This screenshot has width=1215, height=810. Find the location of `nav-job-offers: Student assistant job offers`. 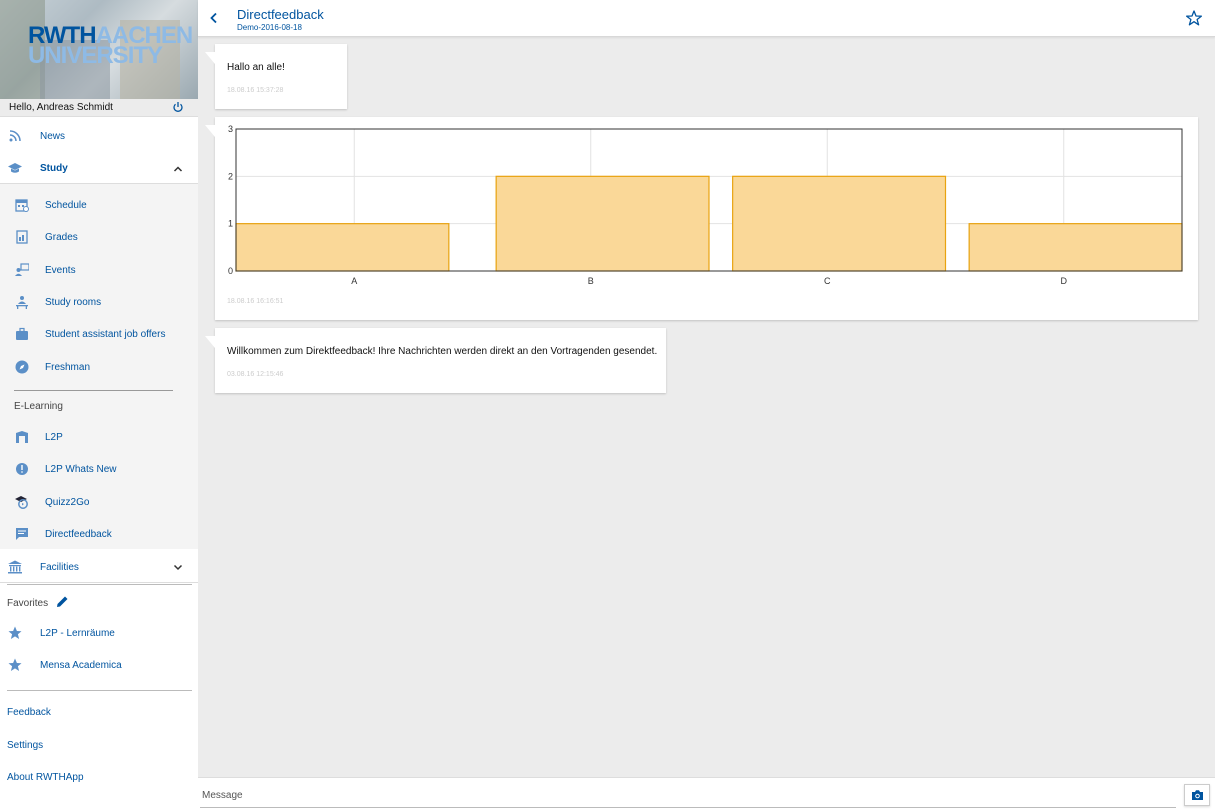

nav-job-offers: Student assistant job offers is located at coordinates (99, 334).